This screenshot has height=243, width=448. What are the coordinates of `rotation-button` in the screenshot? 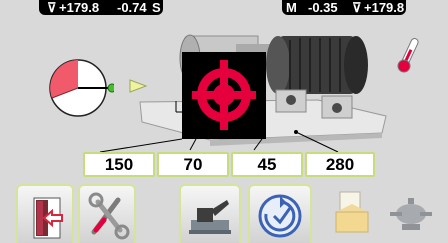 It's located at (280, 213).